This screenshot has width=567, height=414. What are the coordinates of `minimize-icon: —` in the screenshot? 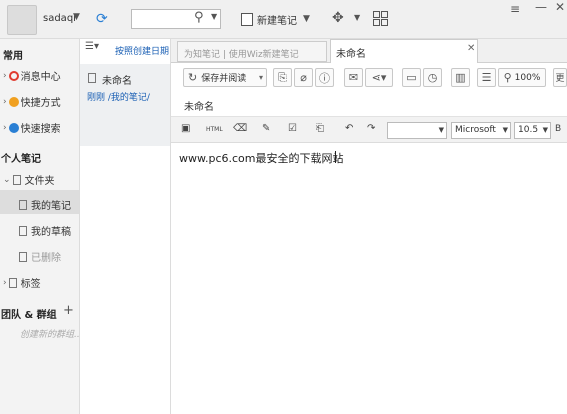 It's located at (541, 7).